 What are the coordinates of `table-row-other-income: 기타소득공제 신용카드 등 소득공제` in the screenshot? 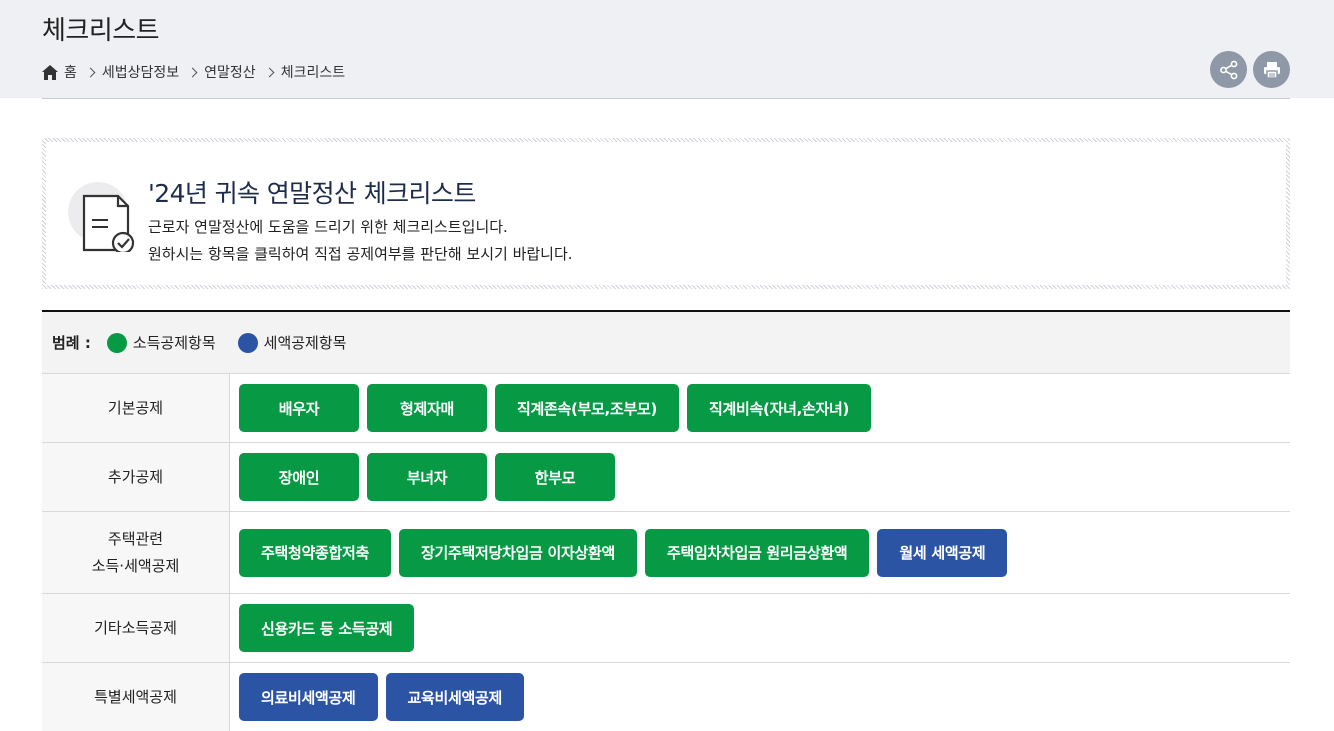 It's located at (666, 627).